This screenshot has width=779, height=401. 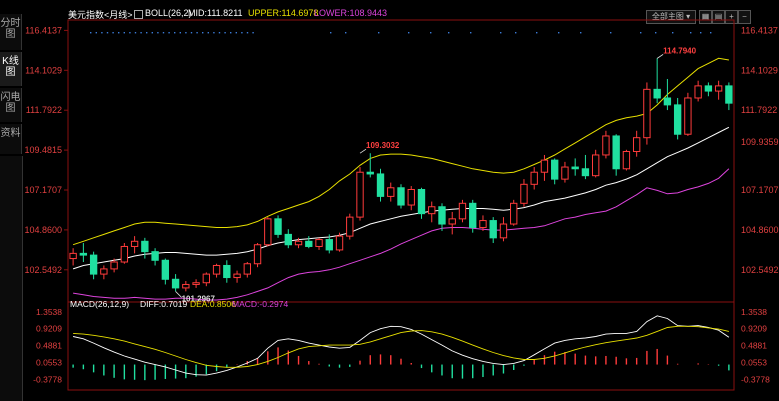 What do you see at coordinates (754, 346) in the screenshot?
I see `macd-y-tick-right: 0.4881` at bounding box center [754, 346].